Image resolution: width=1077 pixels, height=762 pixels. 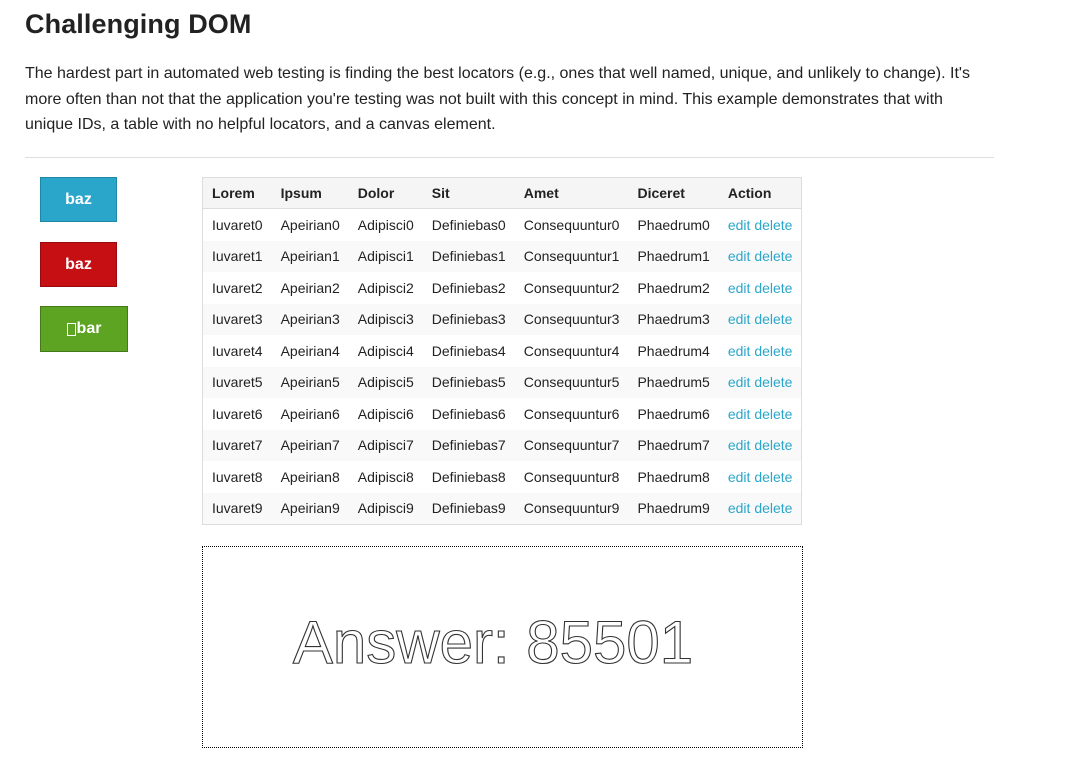 I want to click on table-cell: Iuvaret2, so click(x=237, y=287).